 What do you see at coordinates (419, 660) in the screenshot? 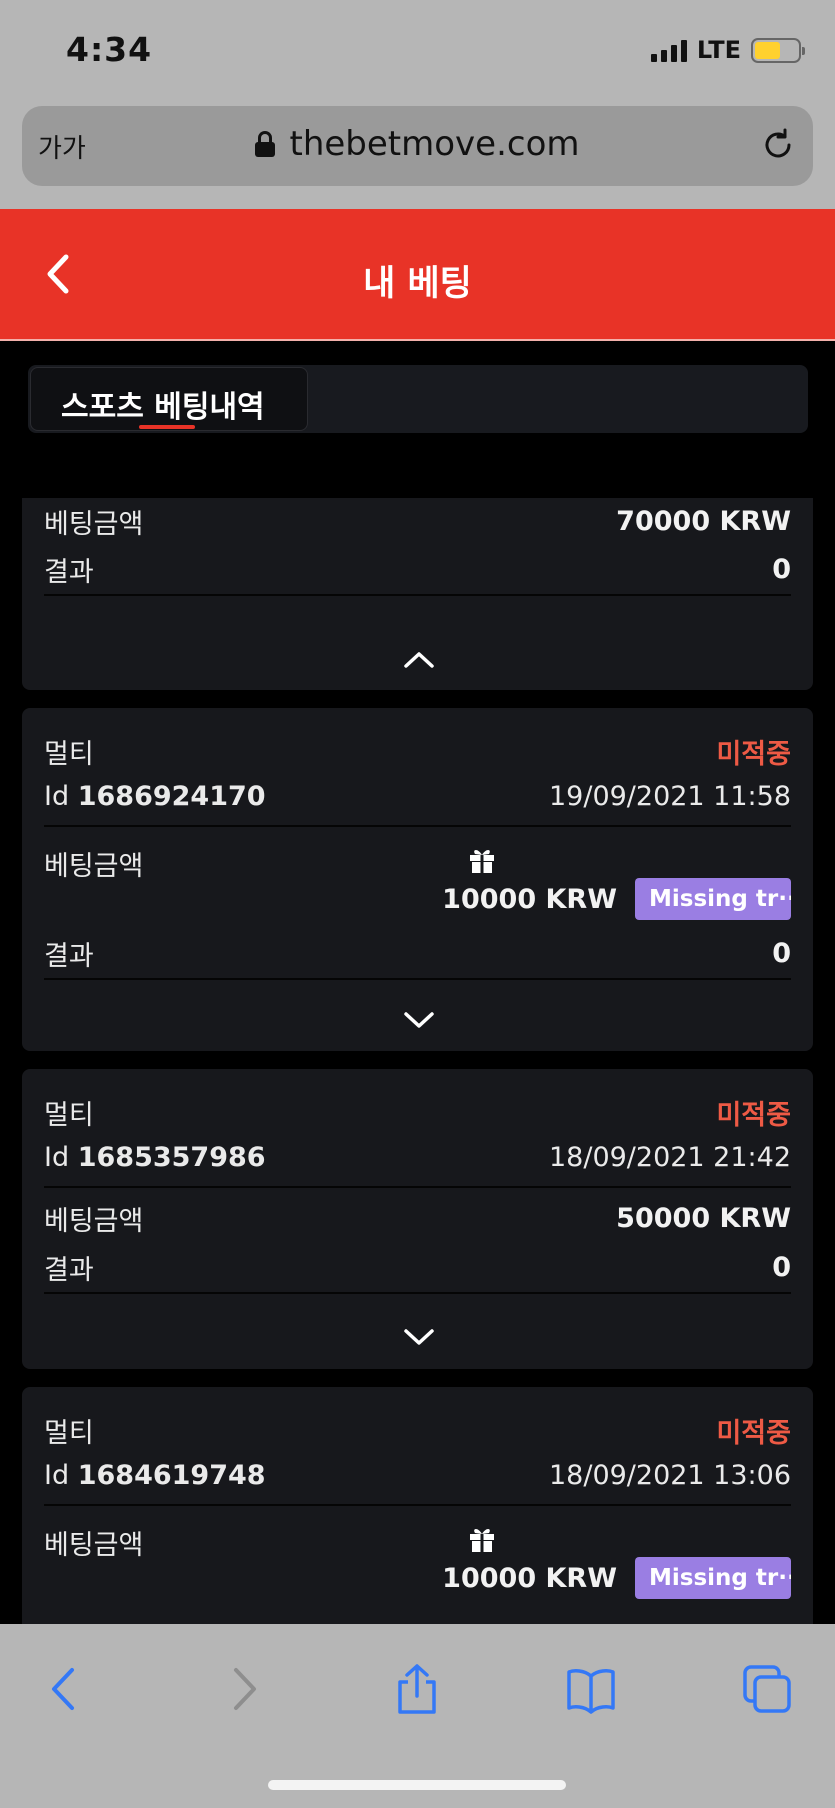
I see `chevron-up-icon` at bounding box center [419, 660].